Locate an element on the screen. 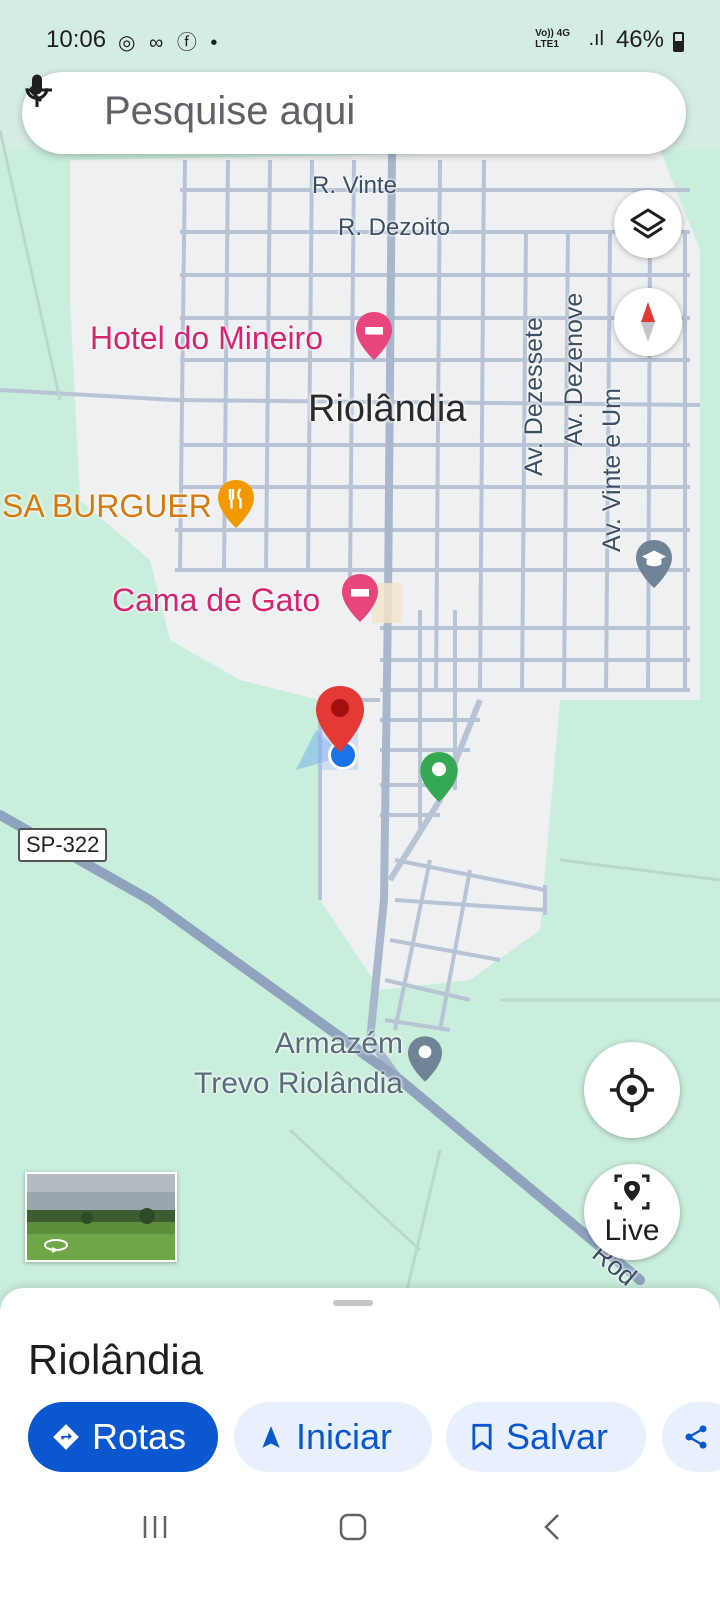 This screenshot has width=720, height=1600. directions-label: Rotas is located at coordinates (139, 1436).